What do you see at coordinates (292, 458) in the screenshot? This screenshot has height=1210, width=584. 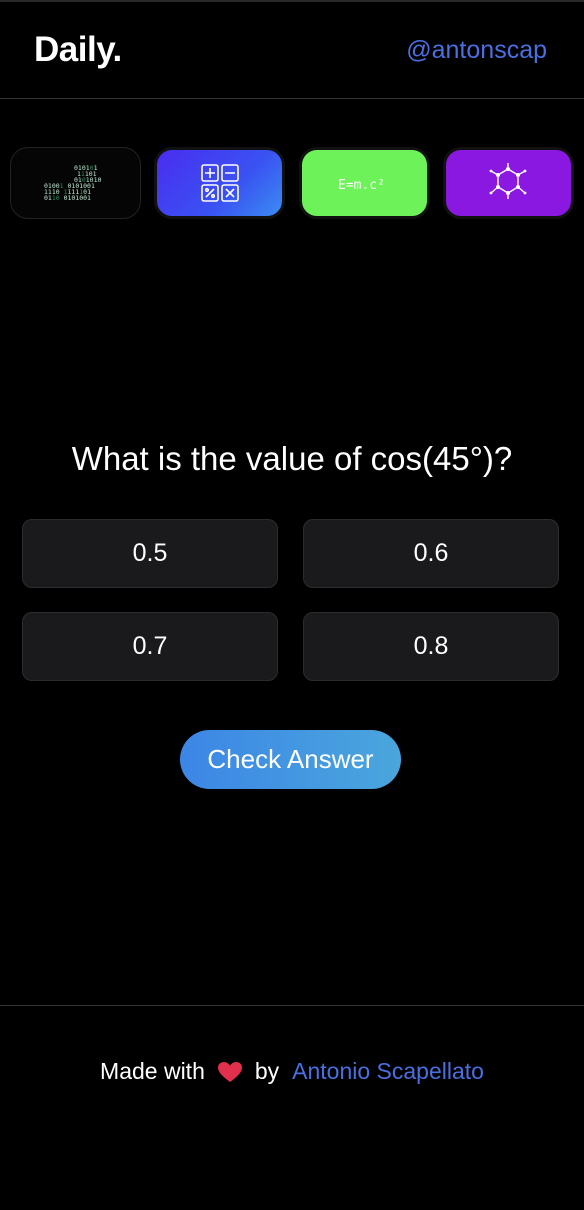 I see `quiz-question: What is the value of cos(45°)?` at bounding box center [292, 458].